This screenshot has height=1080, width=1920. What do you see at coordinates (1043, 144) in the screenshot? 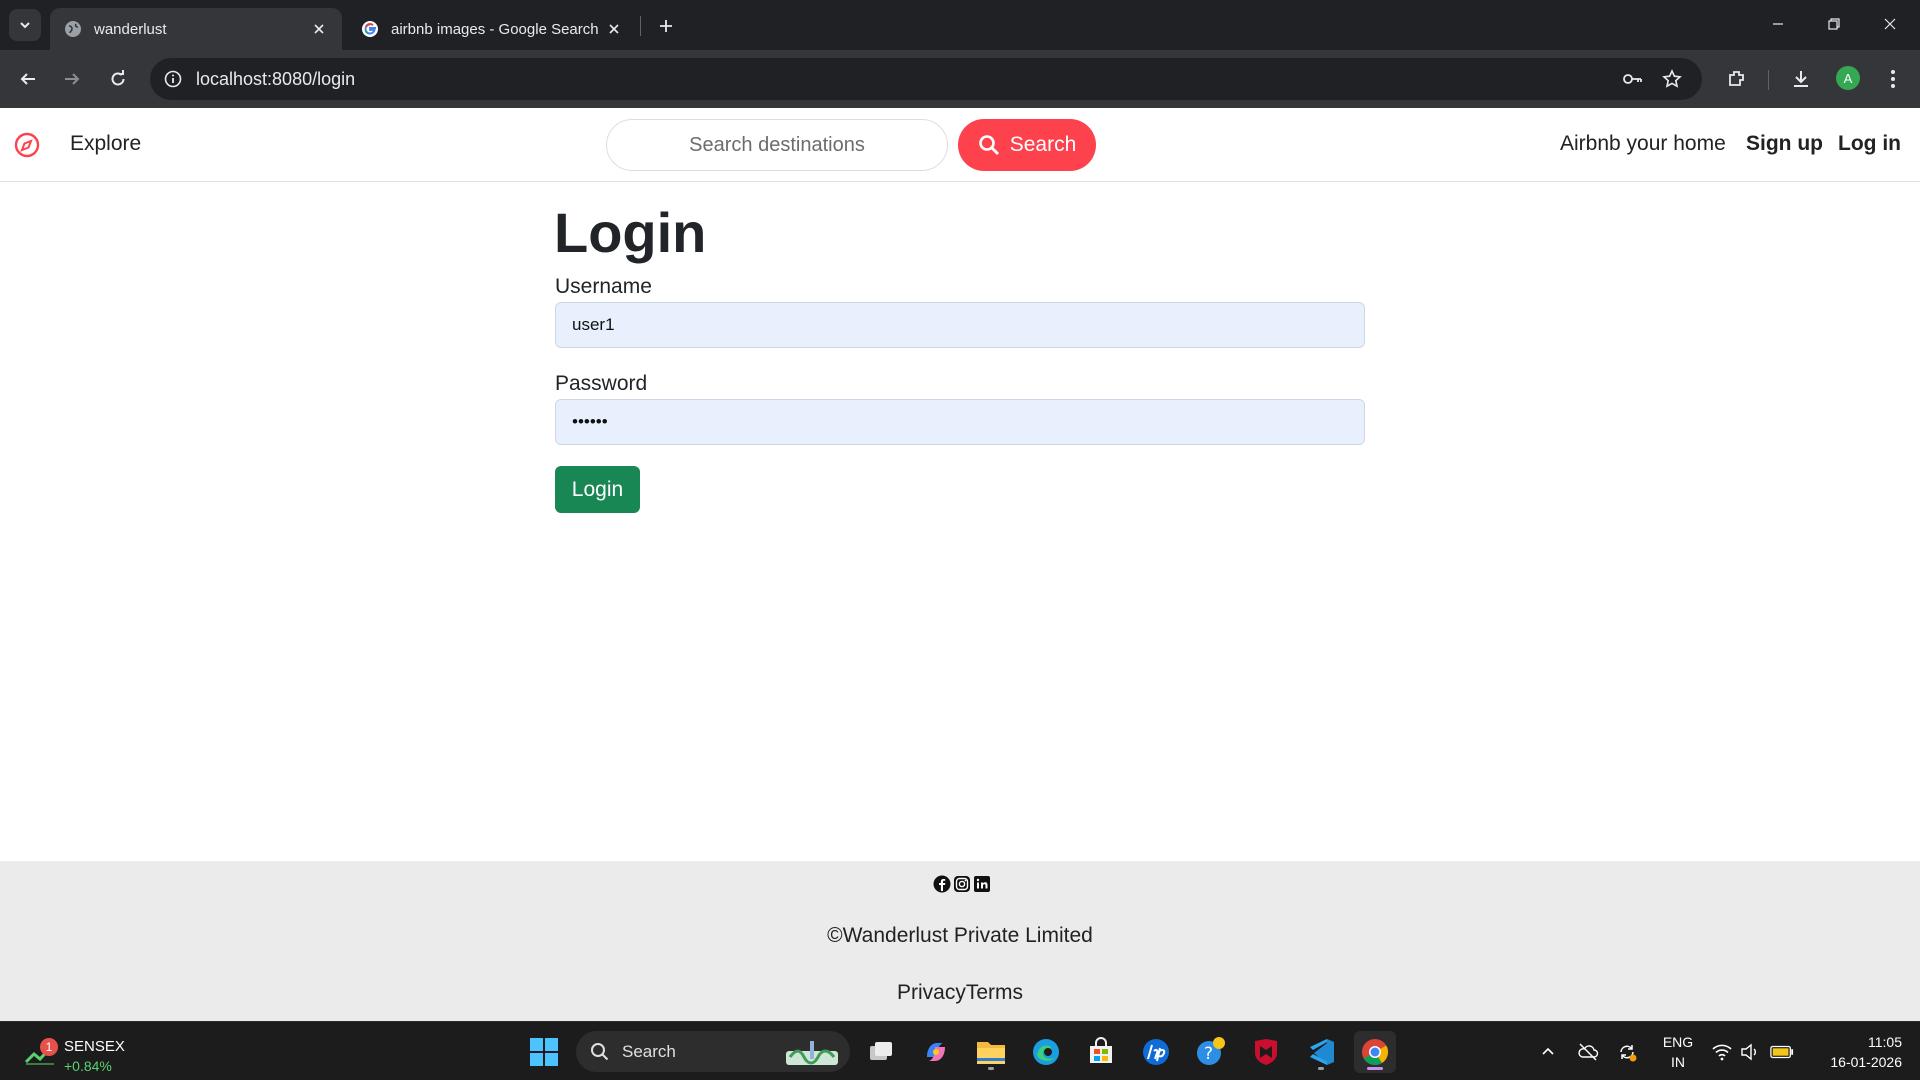
I see `search-button-label: Search` at bounding box center [1043, 144].